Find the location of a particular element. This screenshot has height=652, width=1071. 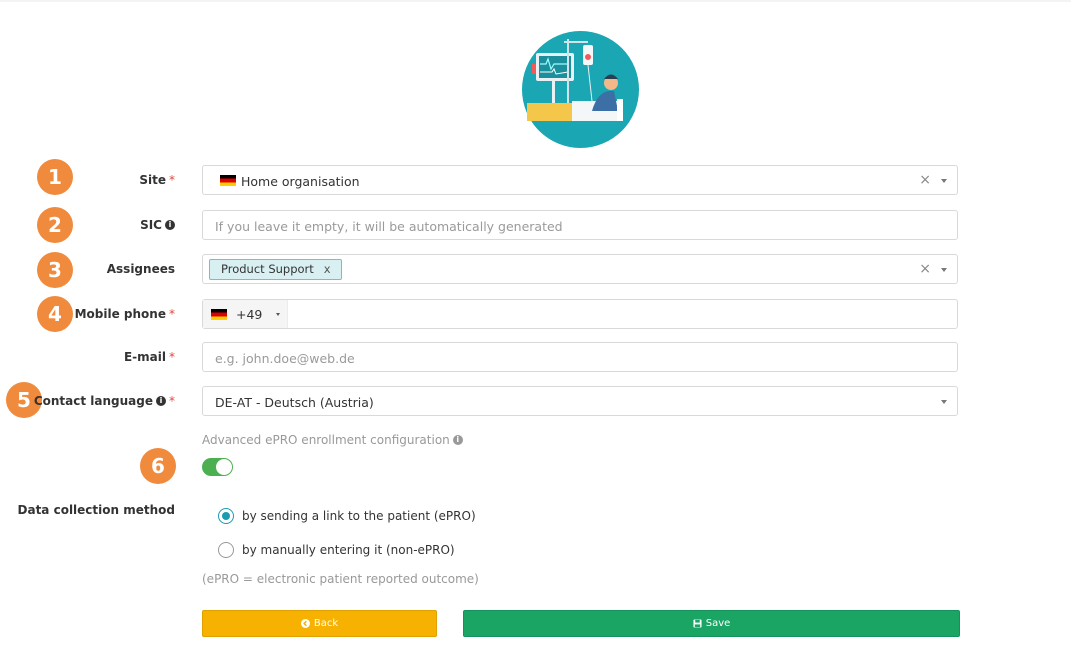

radio-non-epro is located at coordinates (226, 550).